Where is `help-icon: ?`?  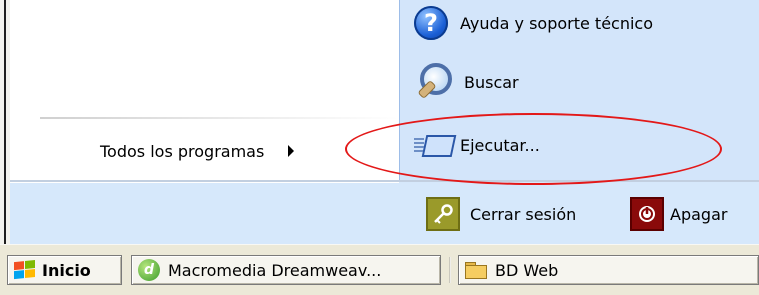
help-icon: ? is located at coordinates (431, 23).